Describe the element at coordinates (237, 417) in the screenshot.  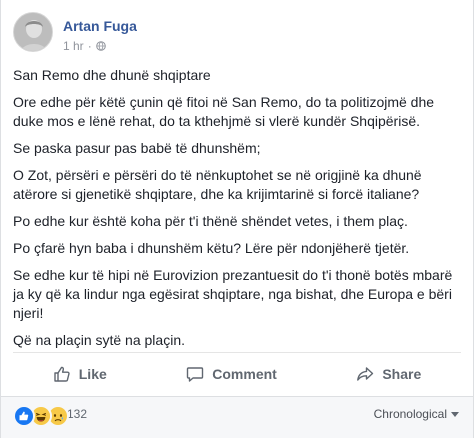
I see `post-footer: 132 Chronological` at that location.